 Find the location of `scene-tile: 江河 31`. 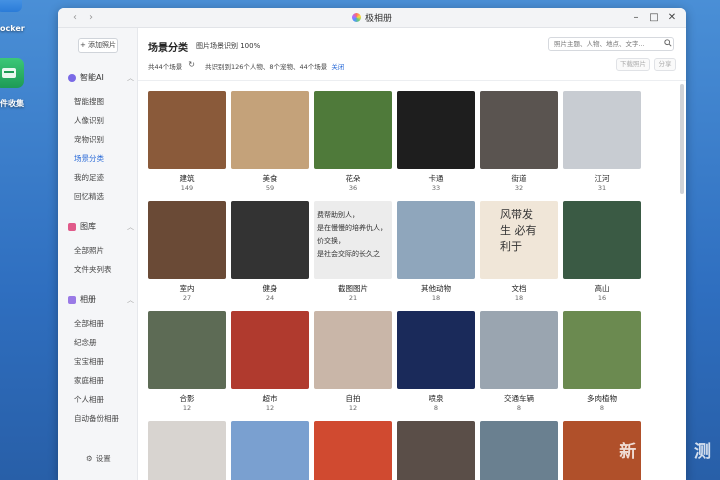

scene-tile: 江河 31 is located at coordinates (602, 141).